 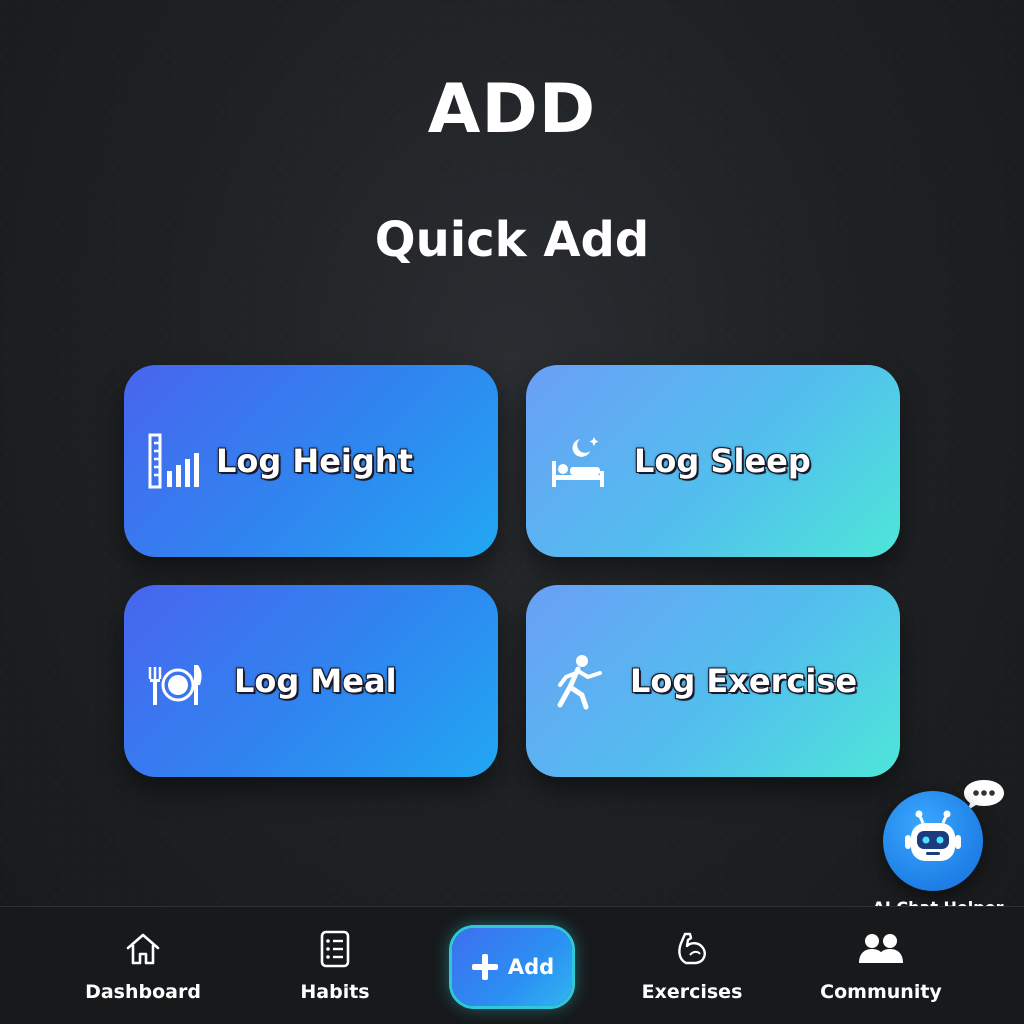 I want to click on quick-add-title: Quick Add, so click(x=512, y=240).